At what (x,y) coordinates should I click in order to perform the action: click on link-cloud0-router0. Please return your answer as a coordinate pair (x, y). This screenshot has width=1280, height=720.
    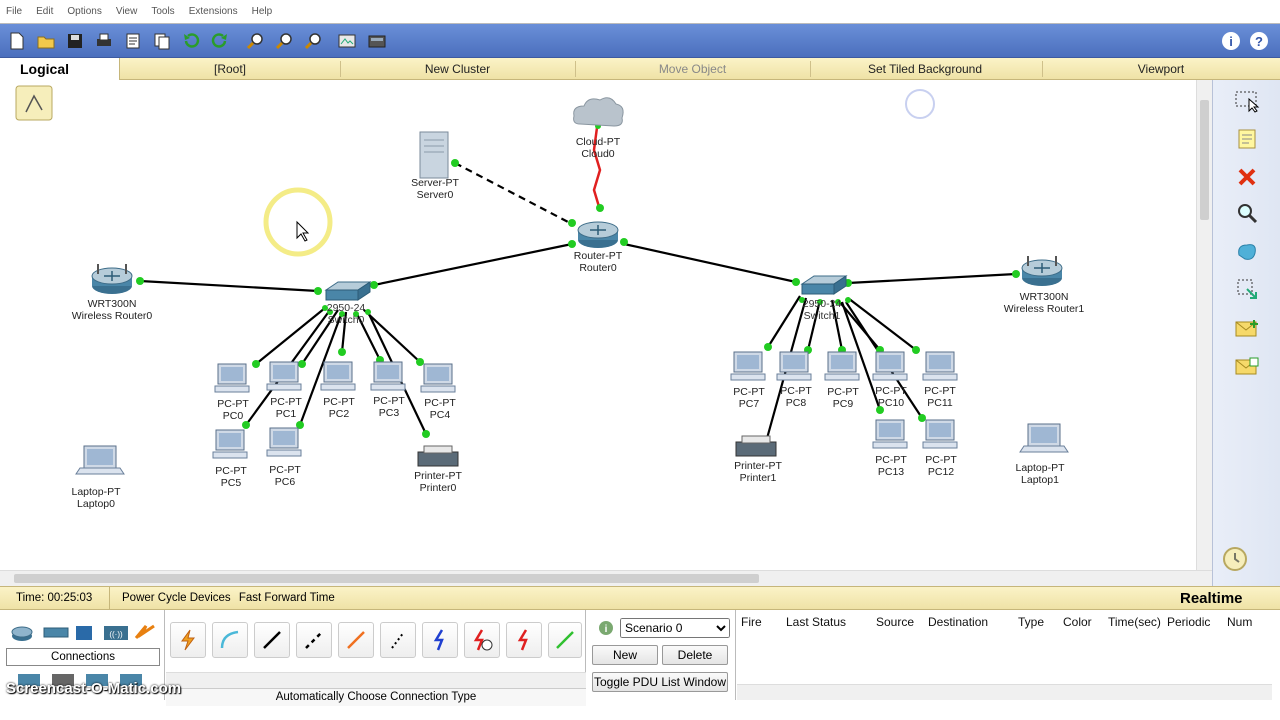
    Looking at the image, I should click on (597, 165).